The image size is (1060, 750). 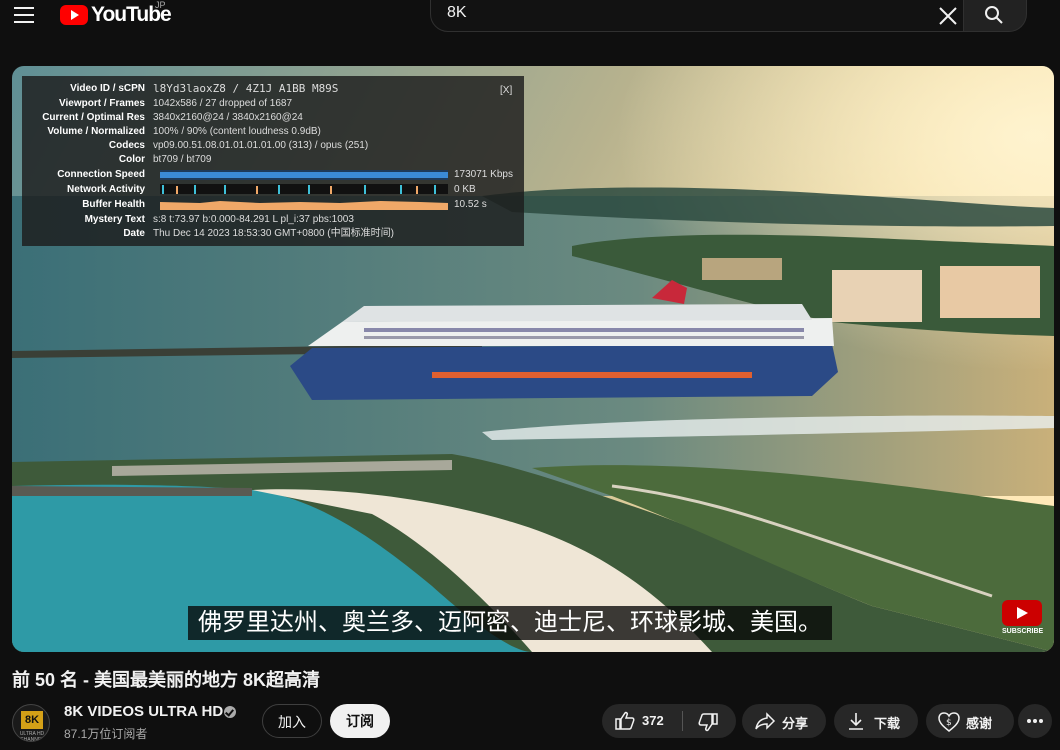 I want to click on youtube-logo: YouTube JP, so click(x=116, y=13).